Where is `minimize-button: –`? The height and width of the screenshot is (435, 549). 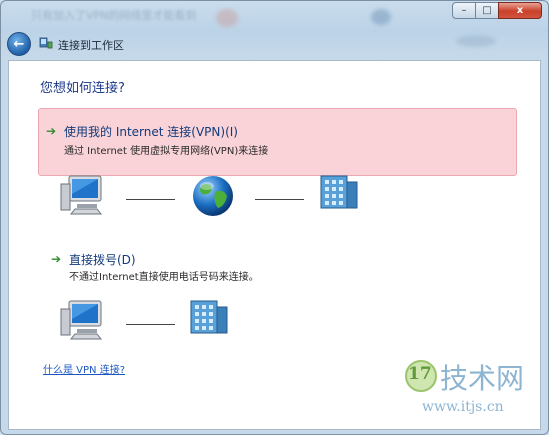
minimize-button: – is located at coordinates (464, 10).